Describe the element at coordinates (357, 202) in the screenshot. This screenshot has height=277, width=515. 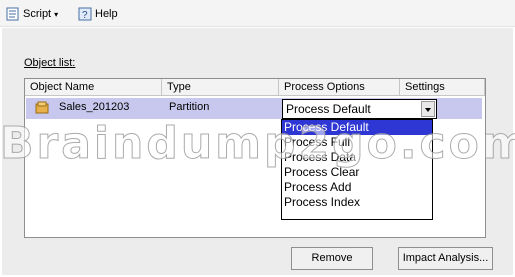
I see `option-process-index: Process Index` at that location.